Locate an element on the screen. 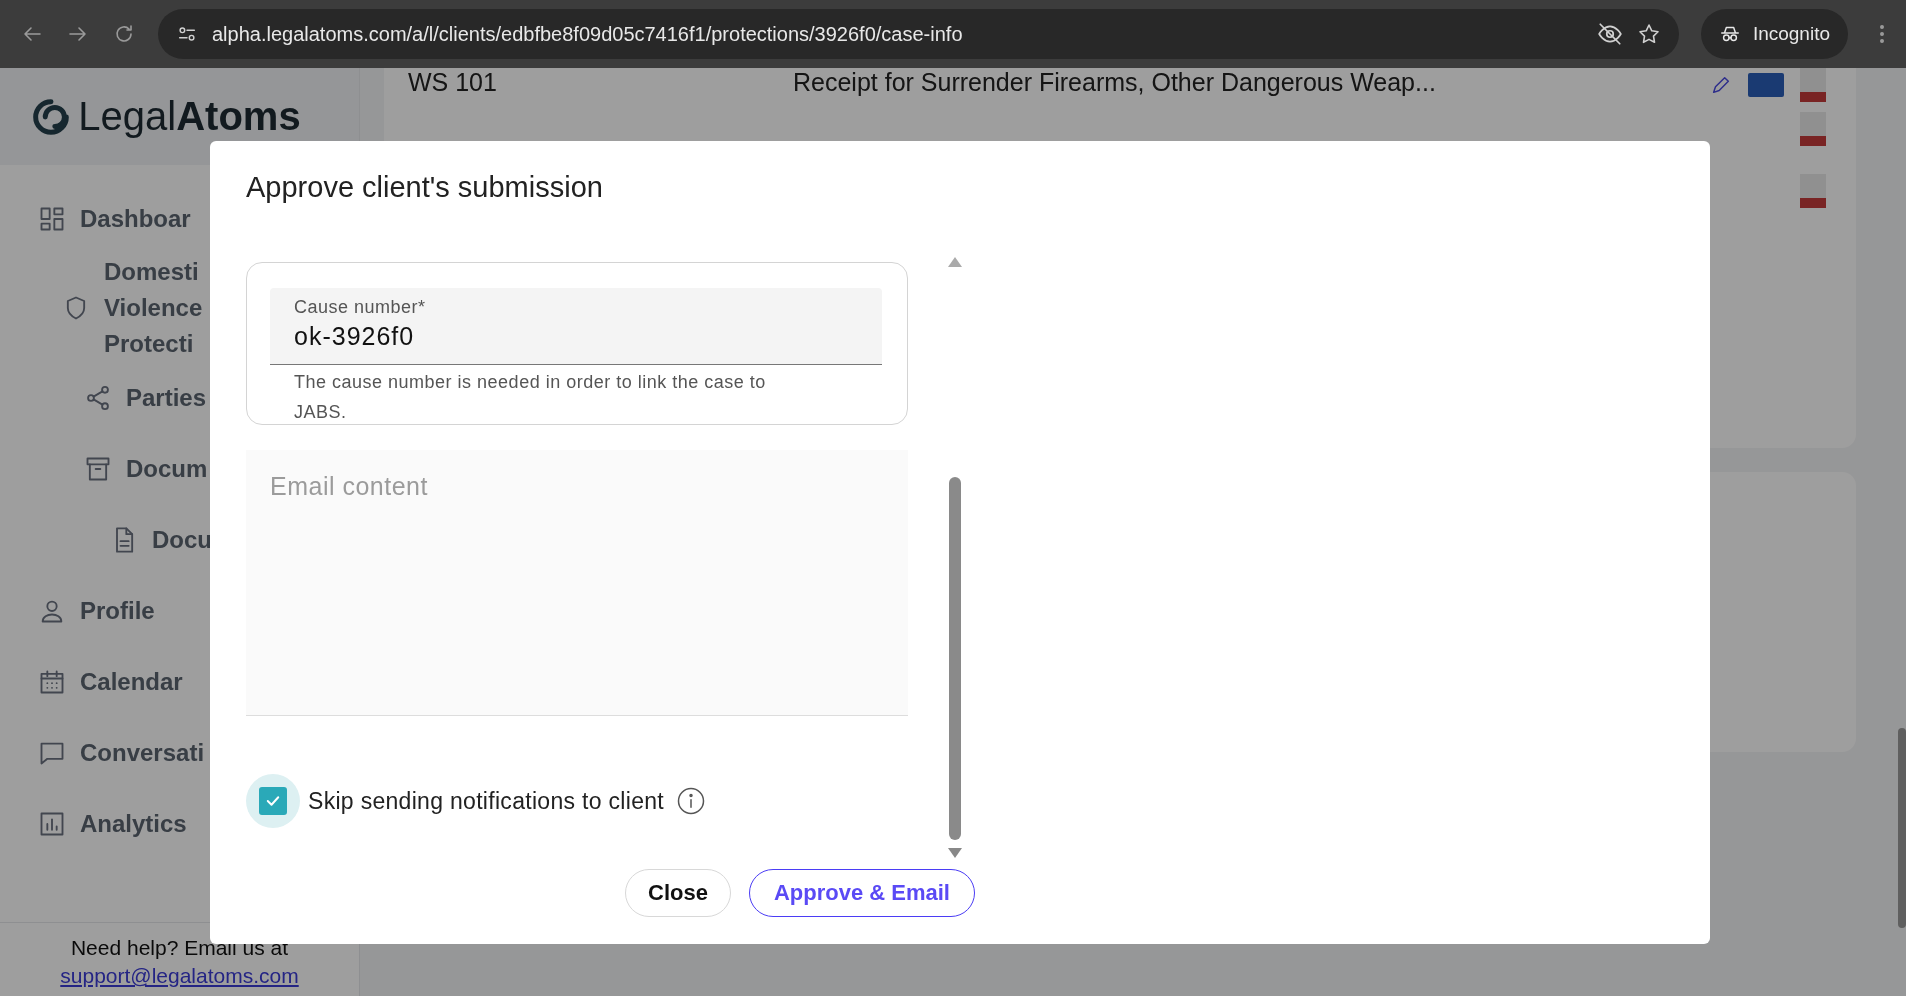 The width and height of the screenshot is (1906, 996). star-icon is located at coordinates (1648, 34).